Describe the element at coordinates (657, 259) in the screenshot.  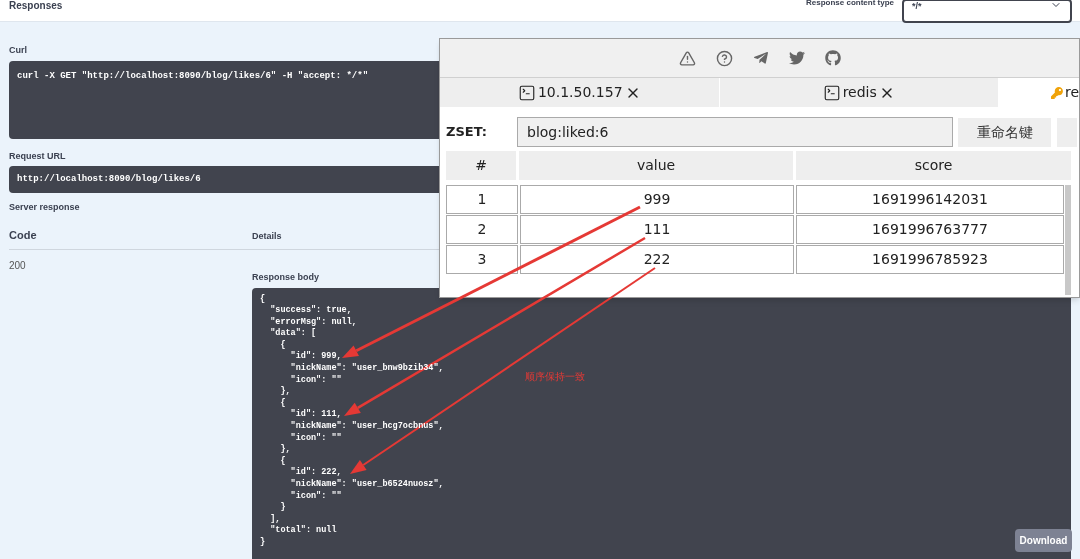
I see `table-cell: 222` at that location.